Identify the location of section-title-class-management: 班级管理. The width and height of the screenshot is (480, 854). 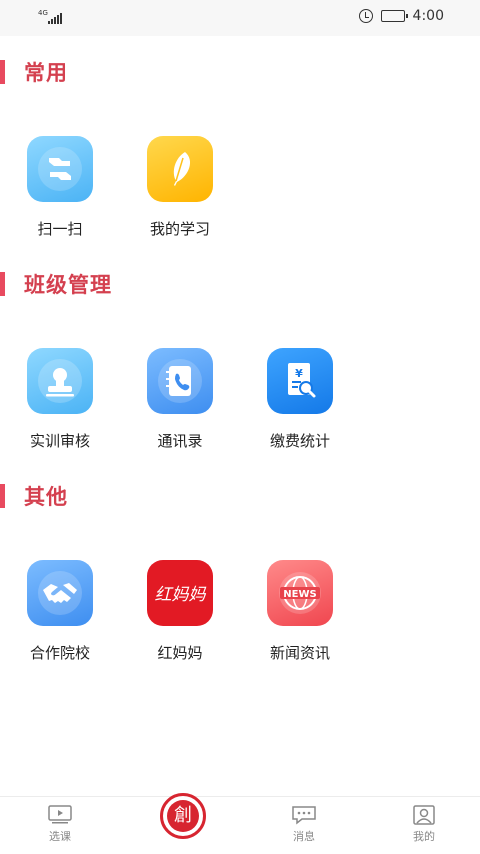
(56, 284).